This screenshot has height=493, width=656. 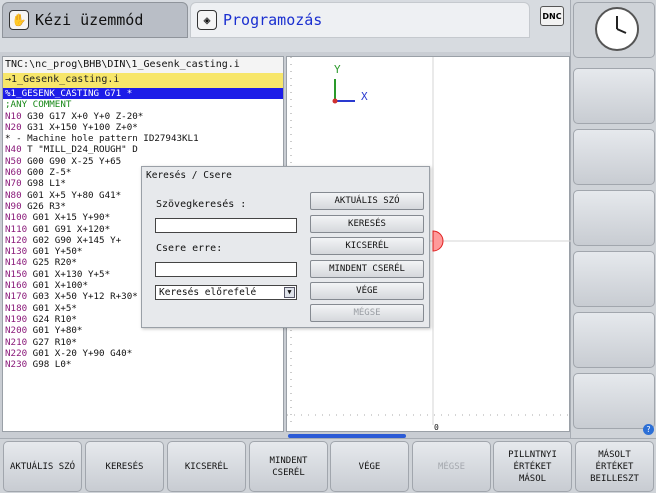 I want to click on program-line: %1_GESENK_CASTING G71 *, so click(x=143, y=94).